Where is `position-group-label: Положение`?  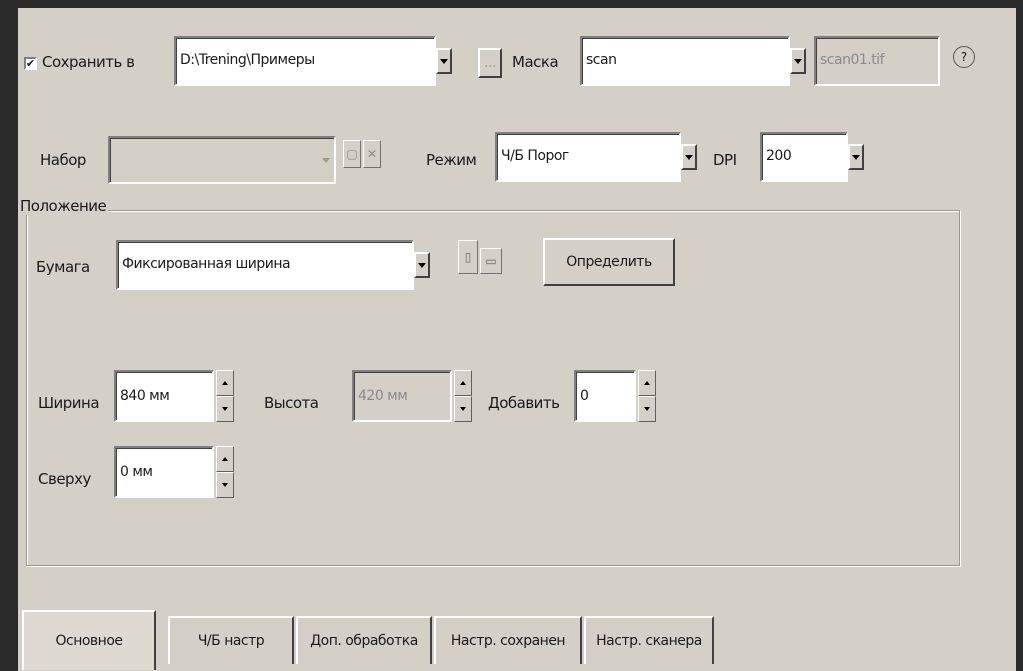 position-group-label: Положение is located at coordinates (64, 206).